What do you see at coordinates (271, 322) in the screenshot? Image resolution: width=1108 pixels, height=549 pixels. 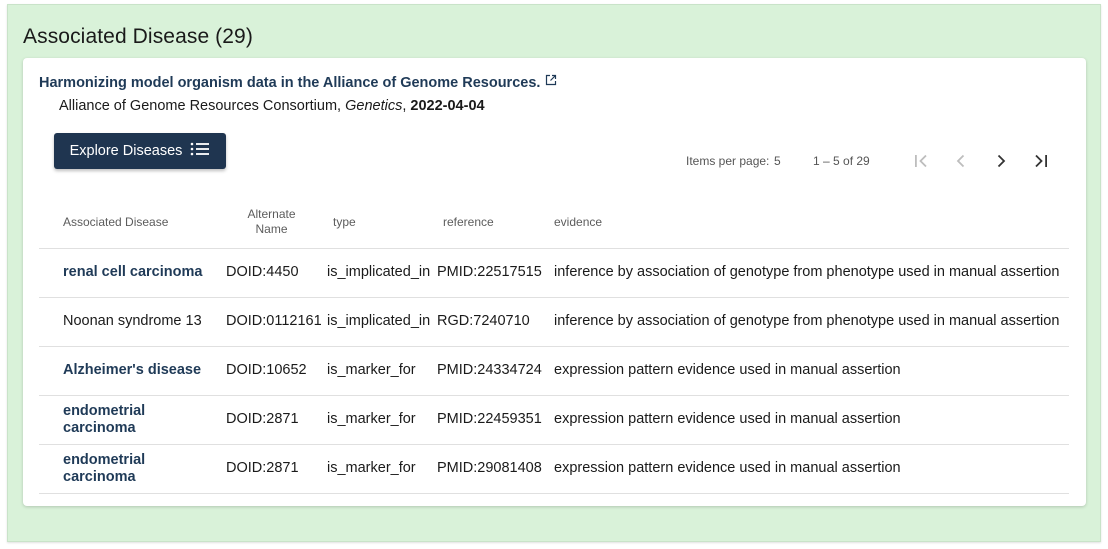 I see `alternate-name-cell: DOID:0112161` at bounding box center [271, 322].